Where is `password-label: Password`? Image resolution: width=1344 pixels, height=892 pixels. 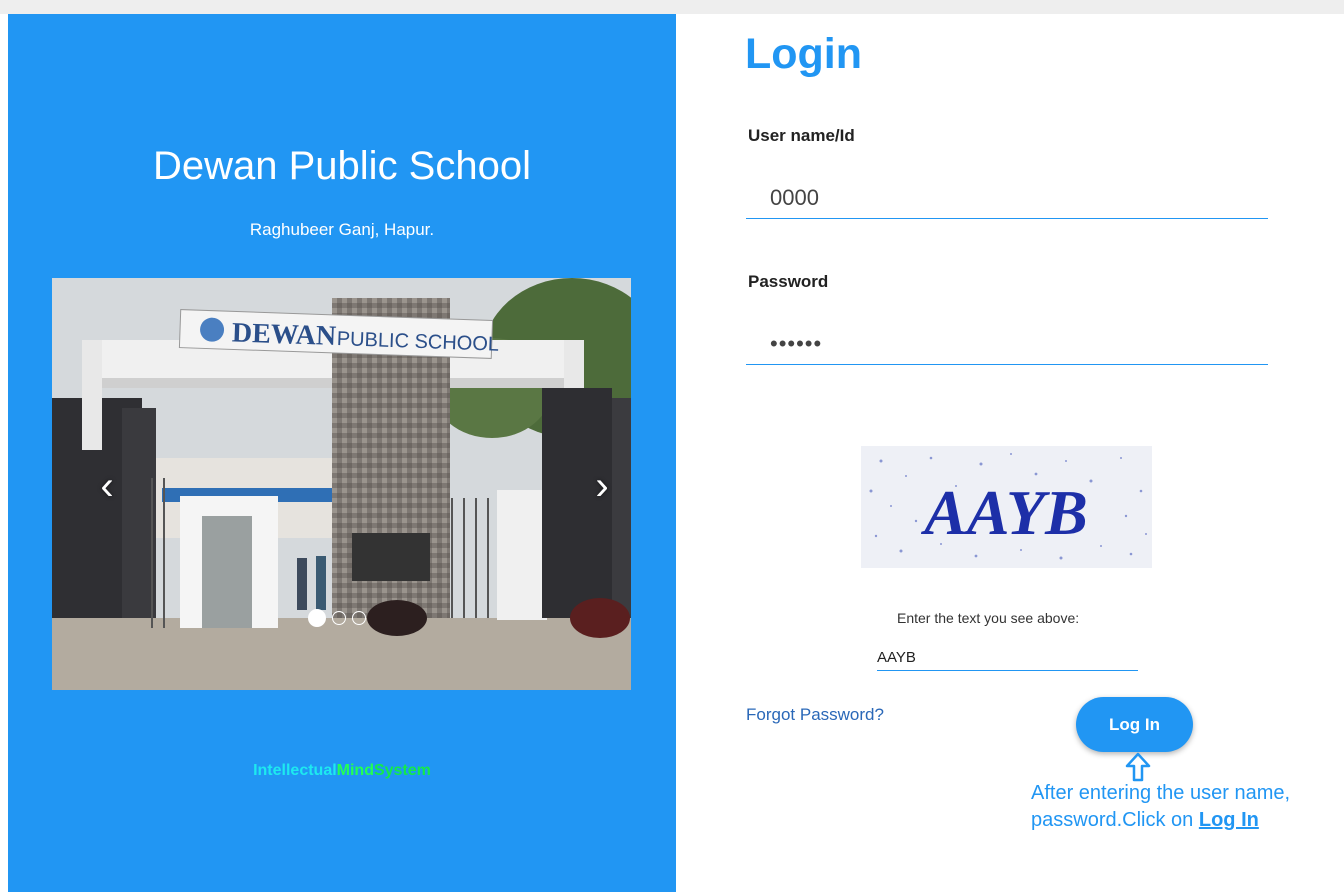
password-label: Password is located at coordinates (788, 281).